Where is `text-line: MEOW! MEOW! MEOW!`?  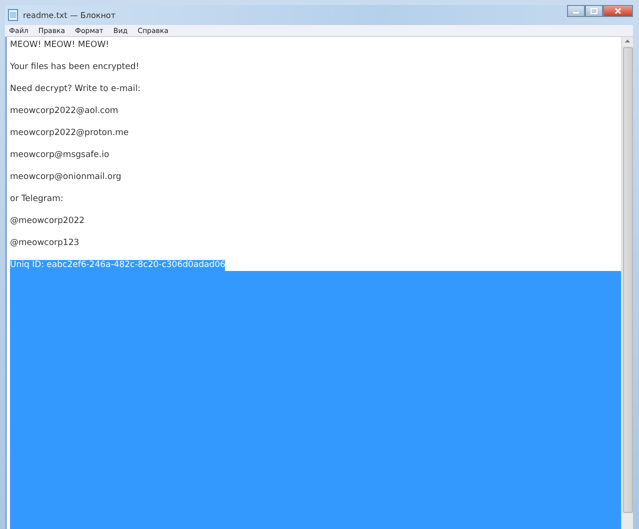
text-line: MEOW! MEOW! MEOW! is located at coordinates (60, 45).